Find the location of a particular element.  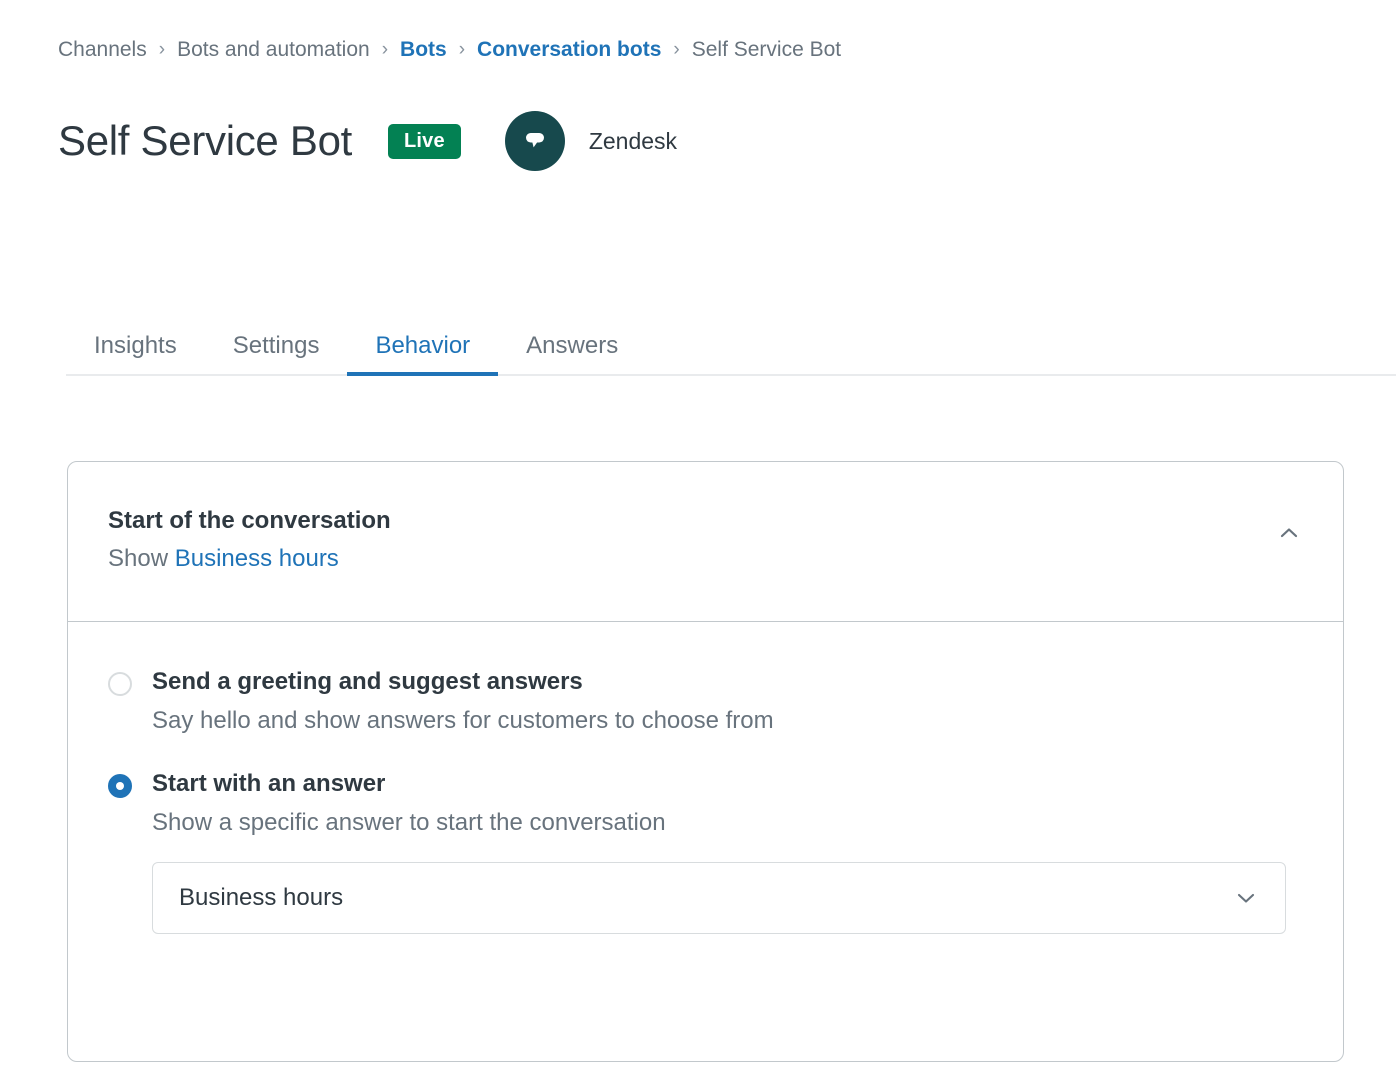

breadcrumb-item-bots-and-automation: Bots and automation is located at coordinates (273, 50).